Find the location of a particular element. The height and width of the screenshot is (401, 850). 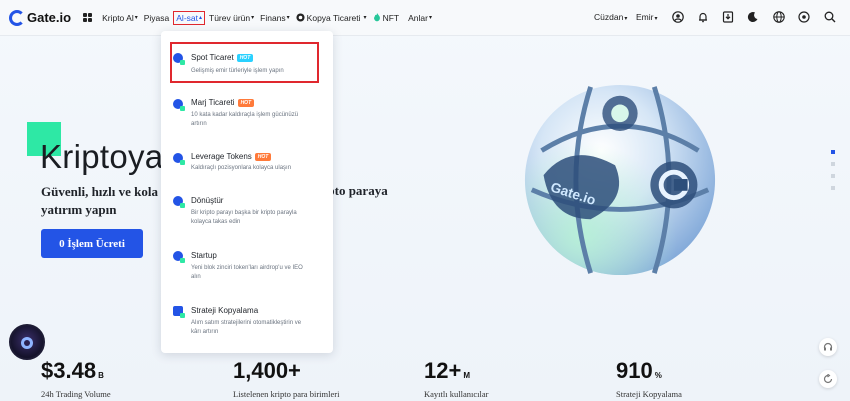

menu-item-title: Dönüştür is located at coordinates (207, 200).